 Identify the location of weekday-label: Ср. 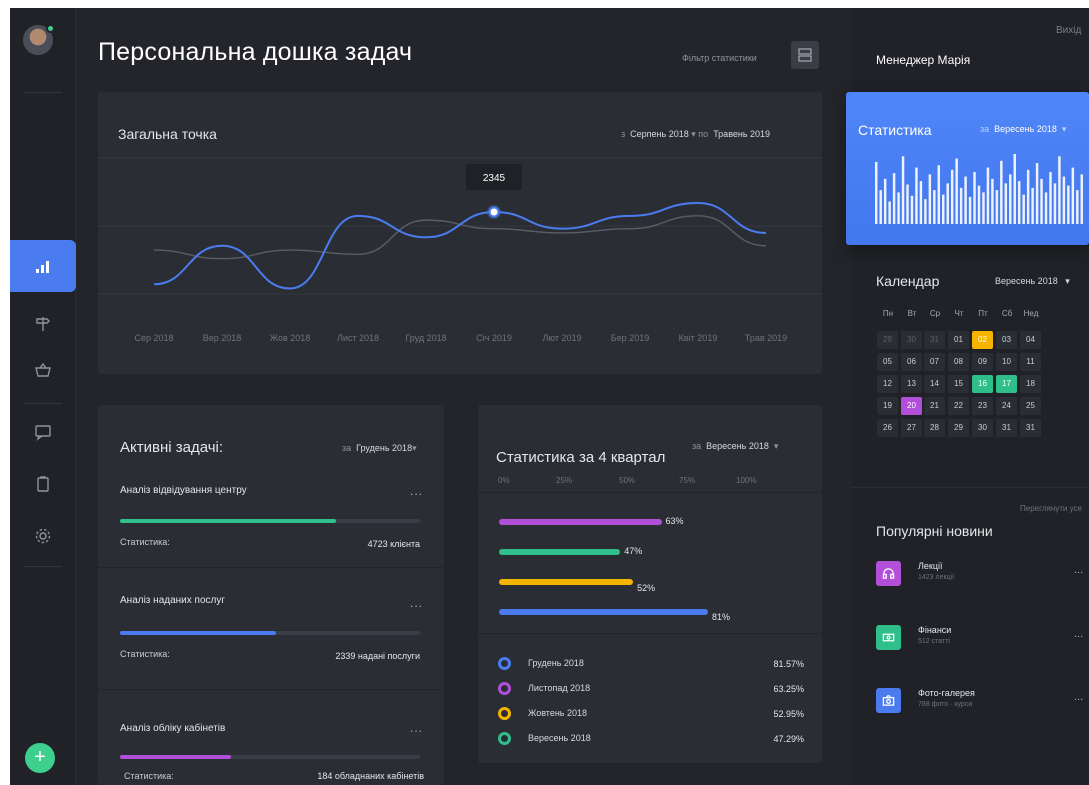
(935, 313).